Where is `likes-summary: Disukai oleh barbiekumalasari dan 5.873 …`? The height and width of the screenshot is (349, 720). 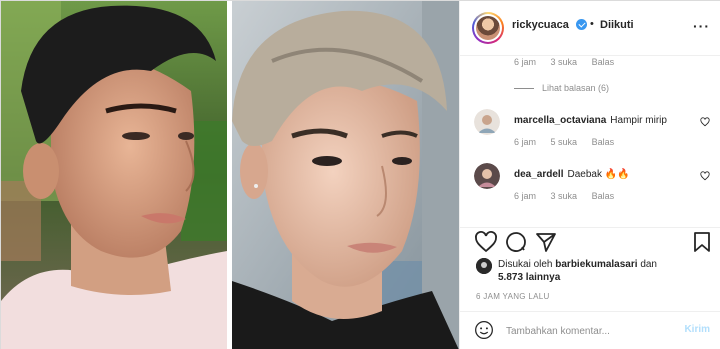 likes-summary: Disukai oleh barbiekumalasari dan 5.873 … is located at coordinates (577, 271).